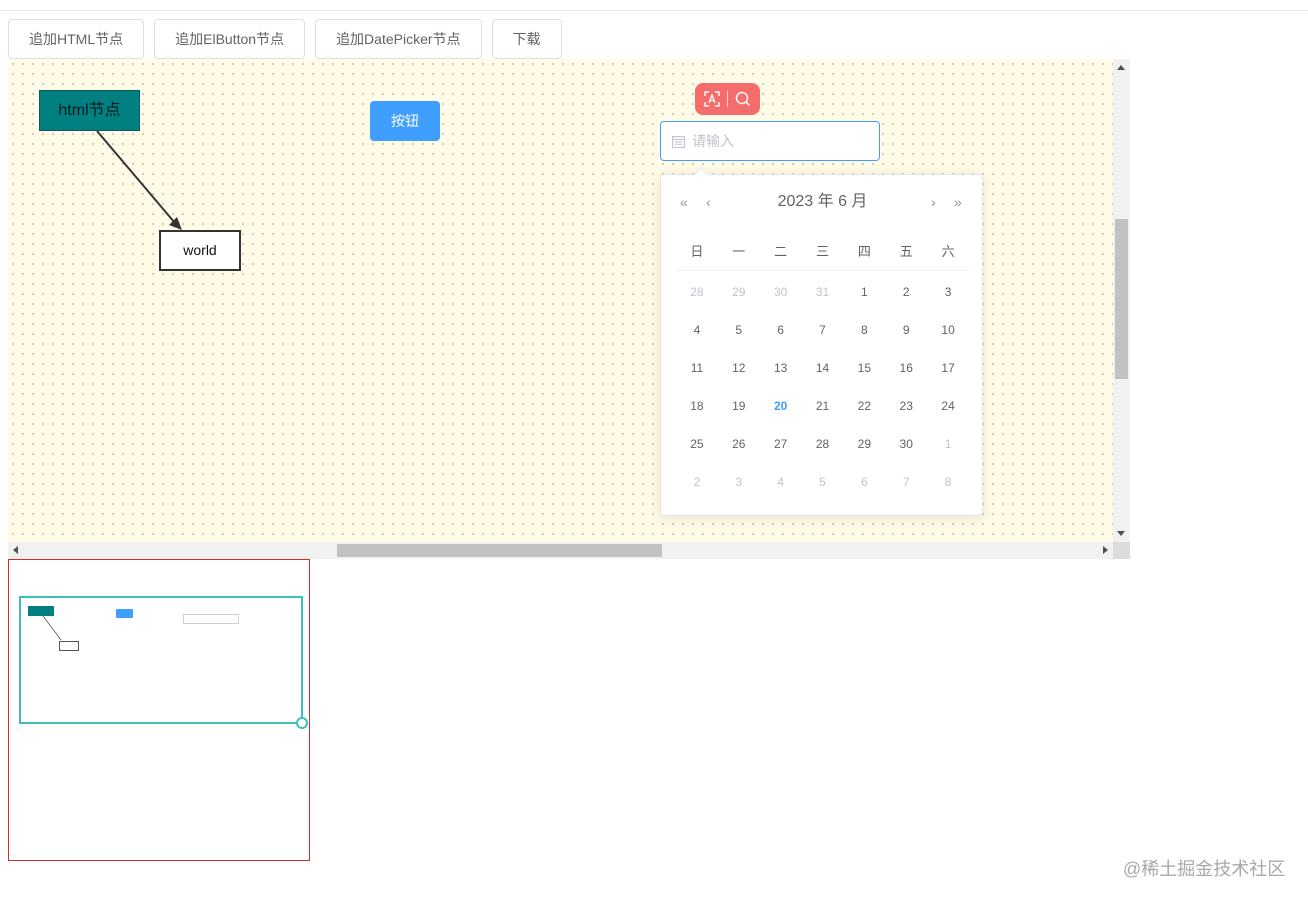 This screenshot has height=900, width=1308. Describe the element at coordinates (958, 202) in the screenshot. I see `next-year-button: »` at that location.